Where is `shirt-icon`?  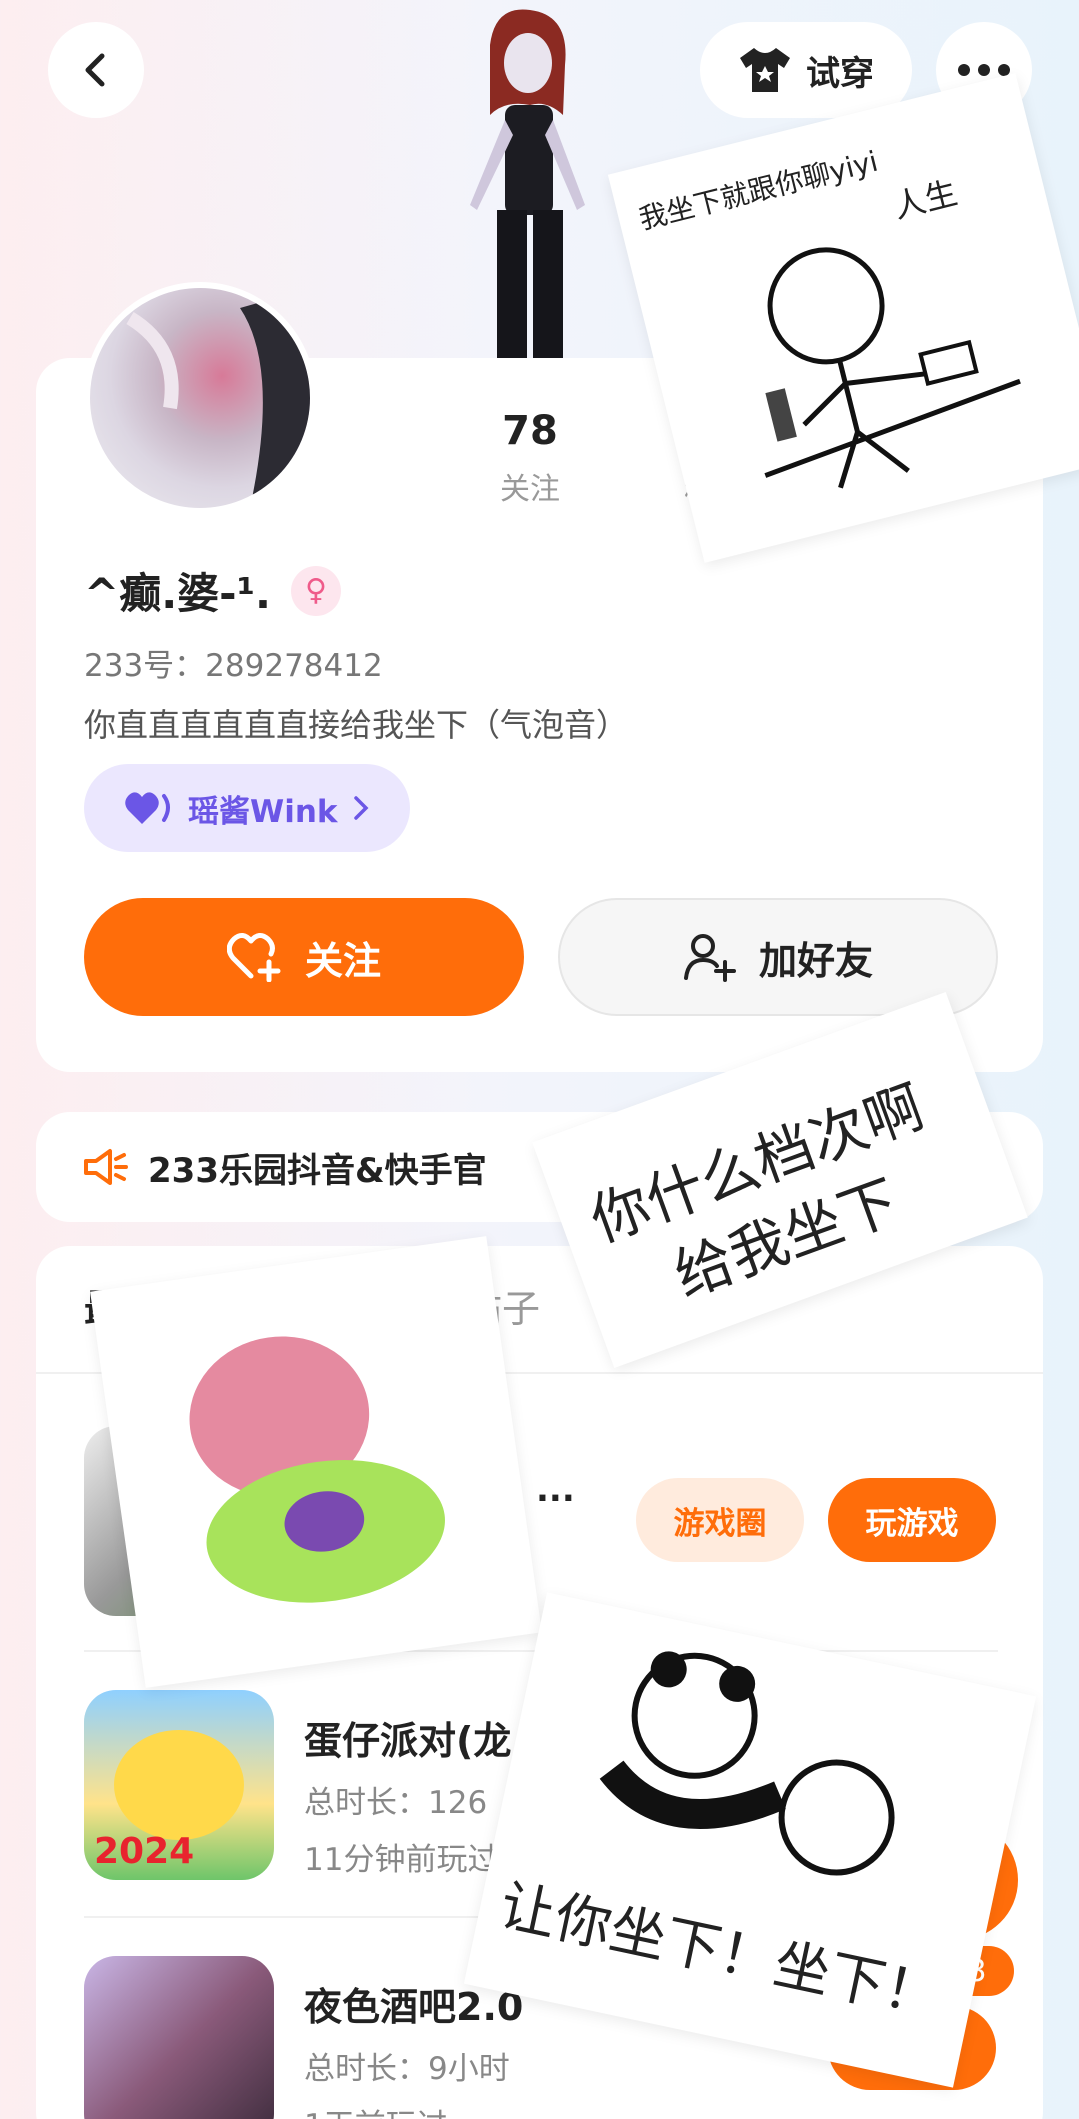
shirt-icon is located at coordinates (765, 70).